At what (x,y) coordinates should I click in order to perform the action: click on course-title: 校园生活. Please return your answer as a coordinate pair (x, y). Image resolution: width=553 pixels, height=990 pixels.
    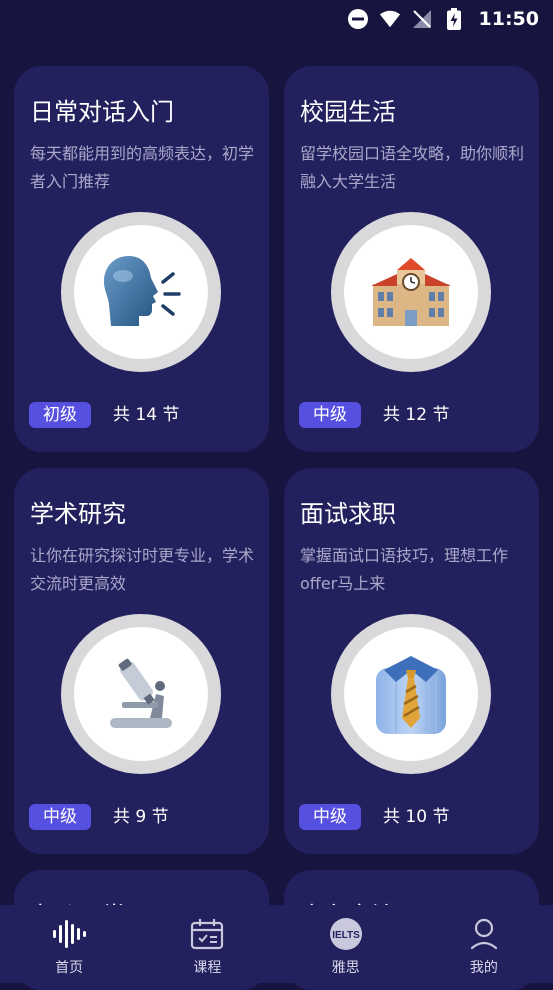
    Looking at the image, I should click on (348, 112).